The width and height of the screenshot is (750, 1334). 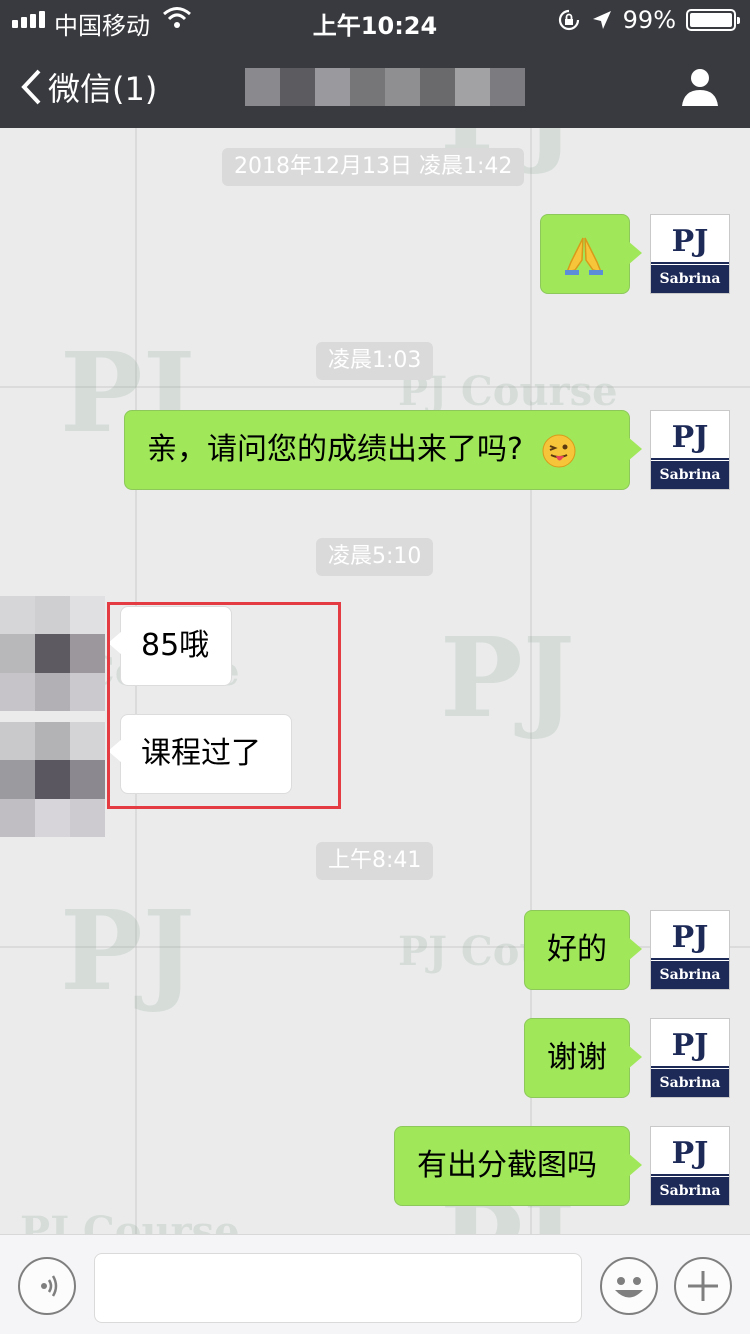 I want to click on winking-tongue-emoji, so click(x=559, y=450).